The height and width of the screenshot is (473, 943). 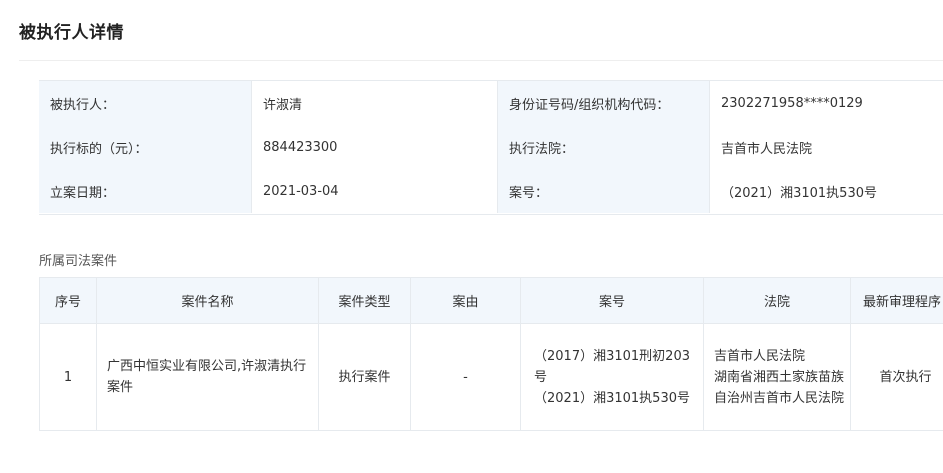 I want to click on case-number-2: （2021）湘3101执530号, so click(x=612, y=398).